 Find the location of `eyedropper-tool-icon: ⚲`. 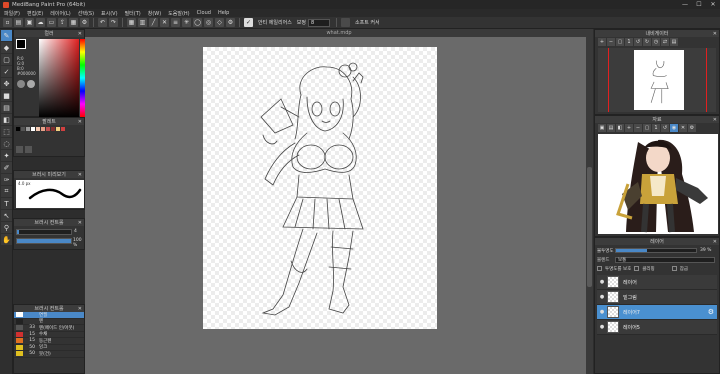

eyedropper-tool-icon: ⚲ is located at coordinates (6, 227).